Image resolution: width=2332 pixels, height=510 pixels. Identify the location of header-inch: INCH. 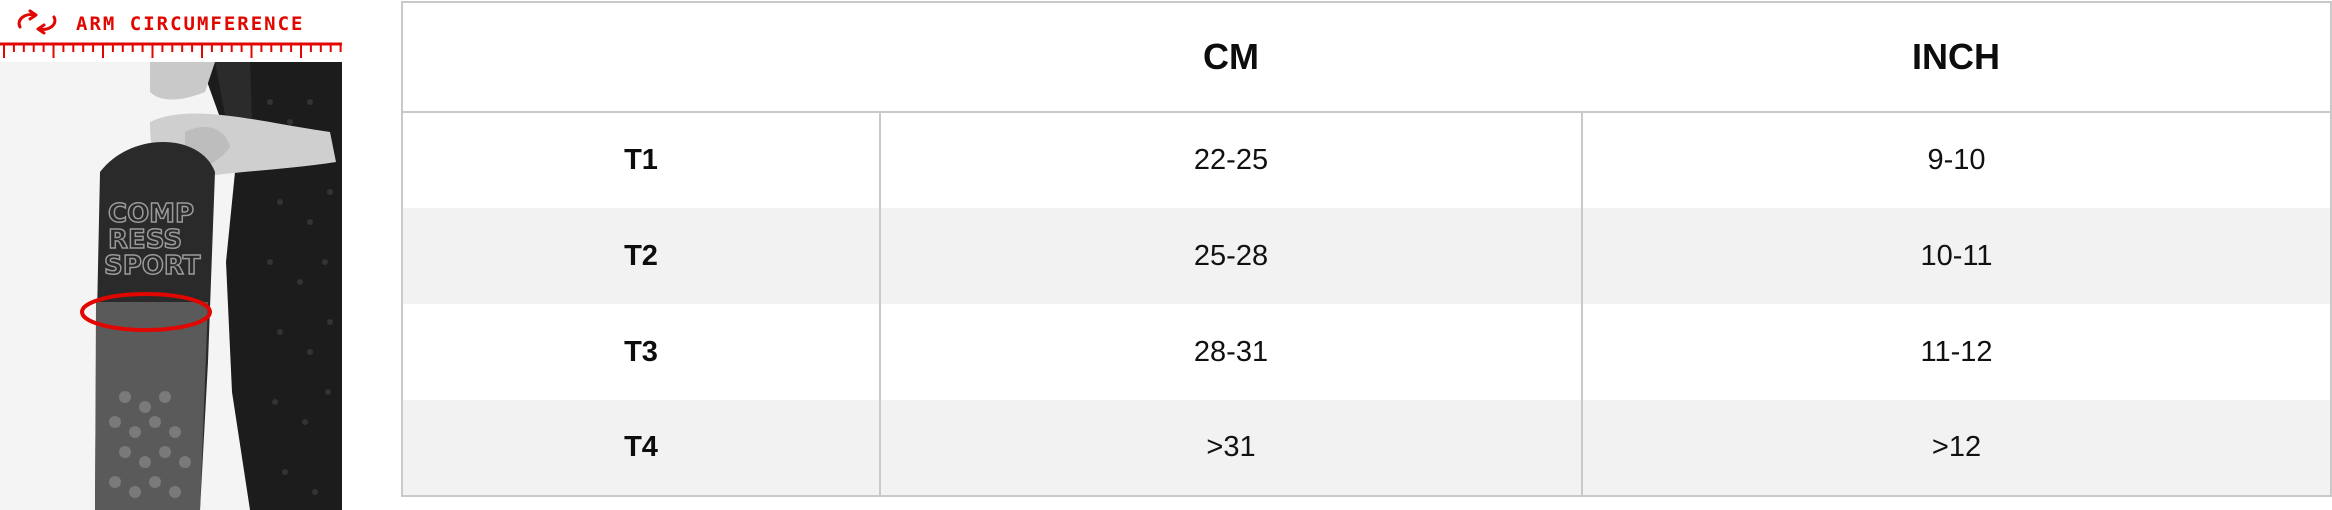
(1957, 57).